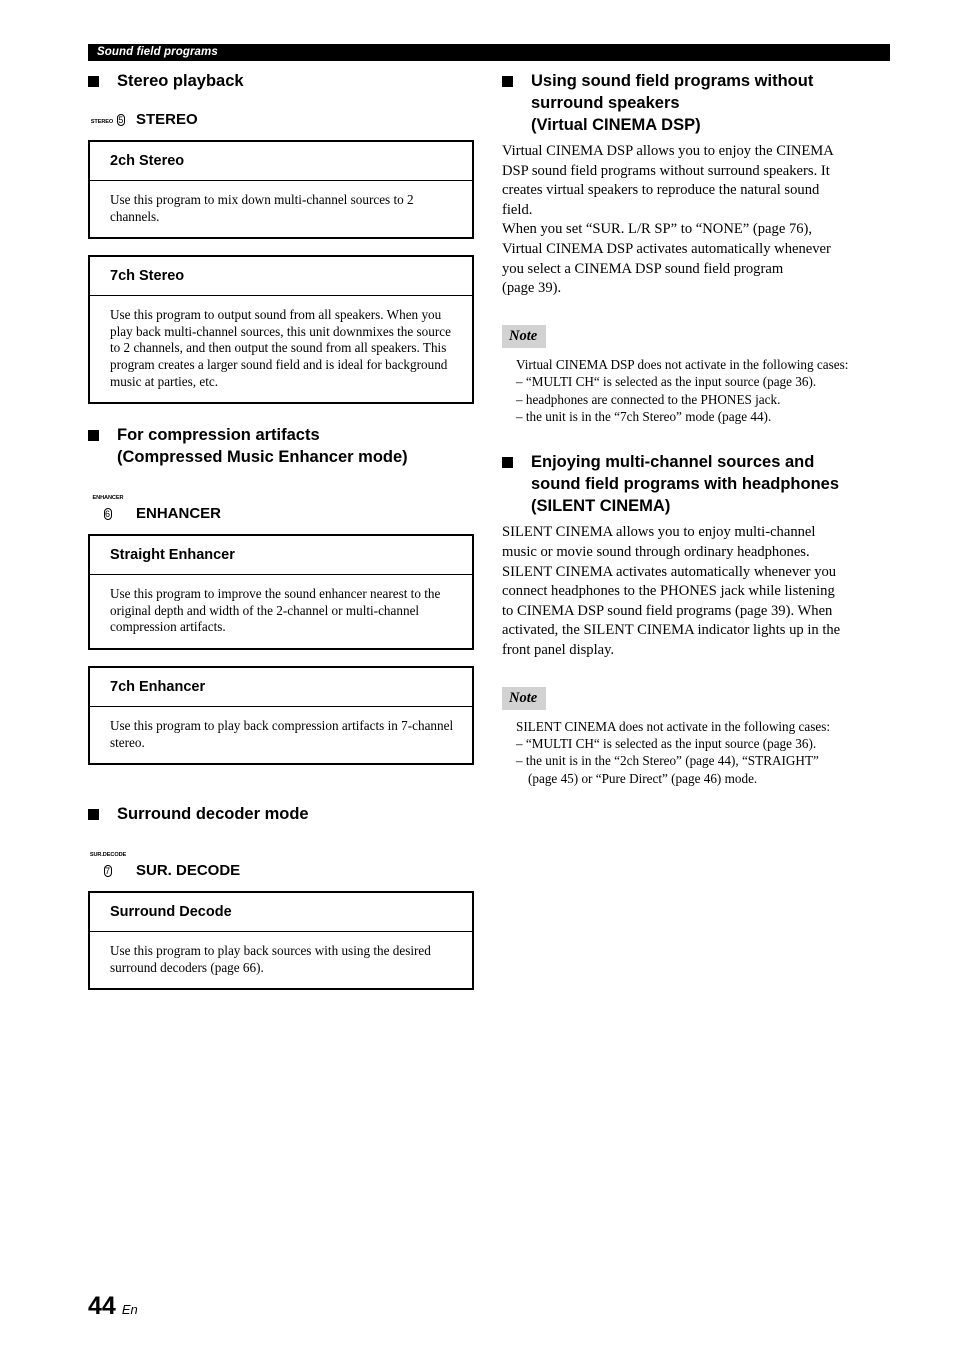 This screenshot has width=954, height=1348. What do you see at coordinates (283, 504) in the screenshot?
I see `remote-key-enhancer: ENHANCER 6 ENHANCER` at bounding box center [283, 504].